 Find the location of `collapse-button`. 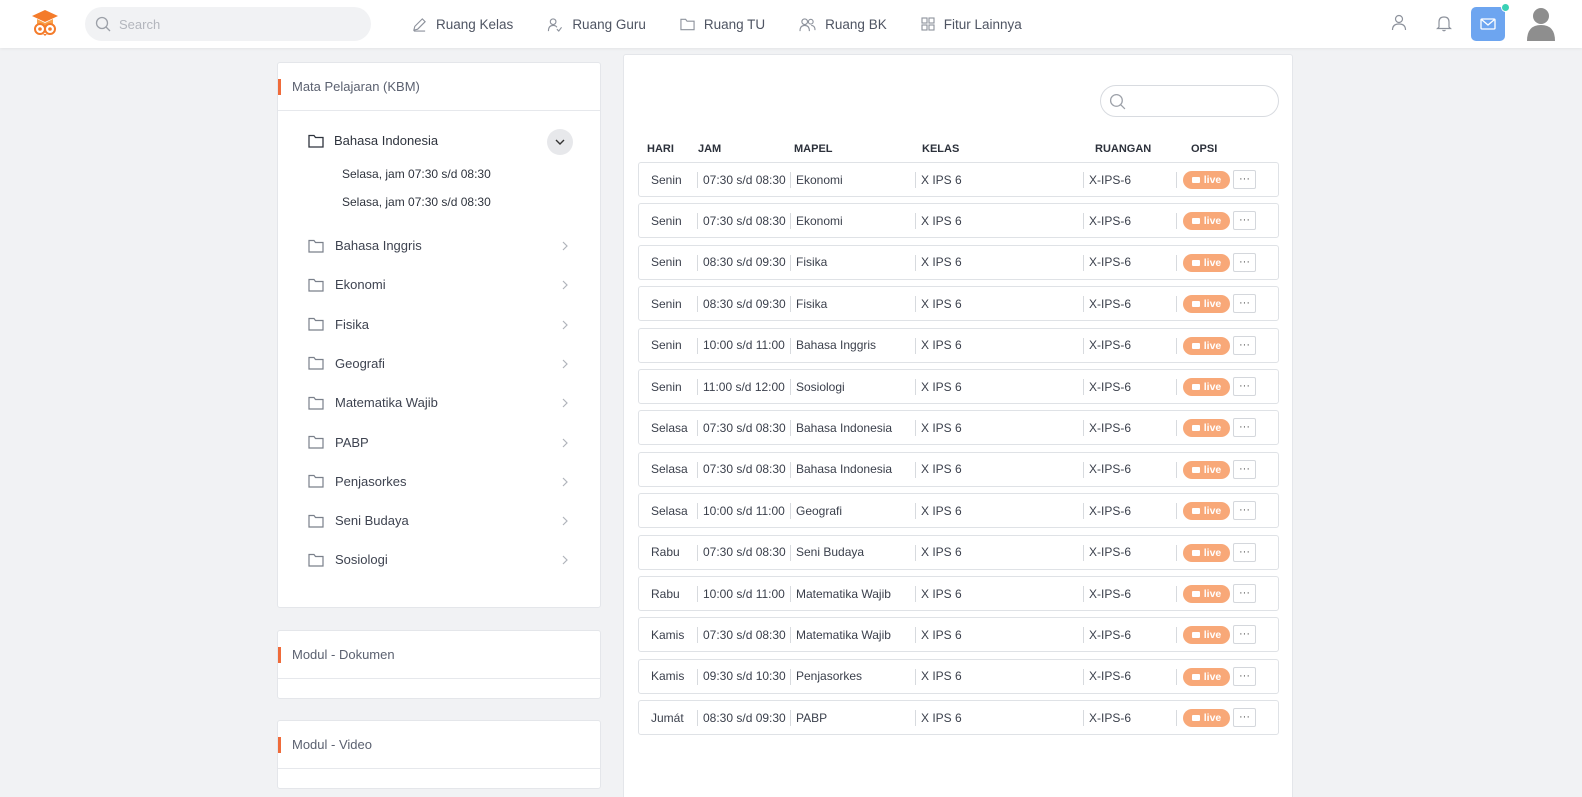

collapse-button is located at coordinates (560, 142).